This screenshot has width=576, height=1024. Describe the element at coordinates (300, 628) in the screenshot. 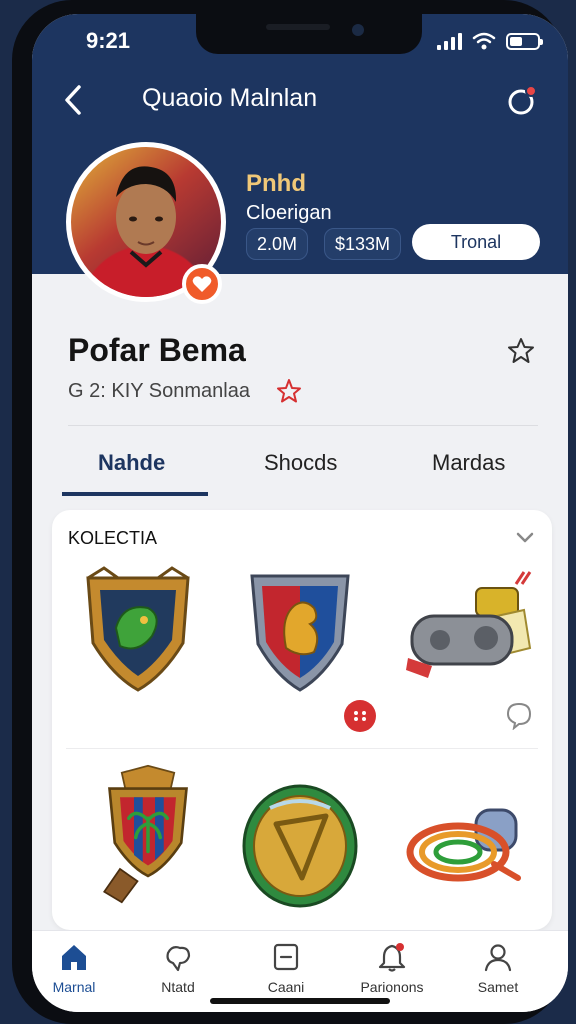

I see `collection-item-shield-lion` at that location.